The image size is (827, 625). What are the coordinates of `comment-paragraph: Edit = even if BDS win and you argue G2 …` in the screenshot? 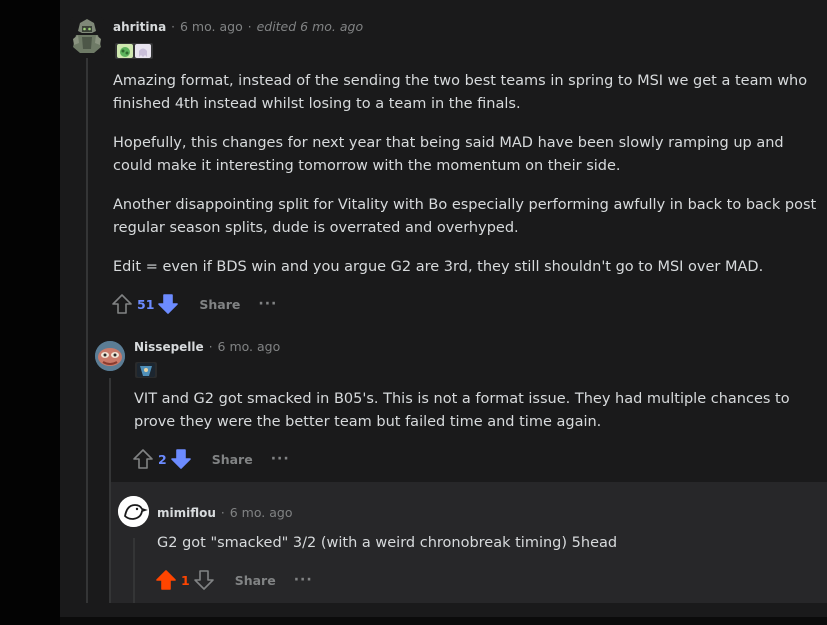 It's located at (438, 267).